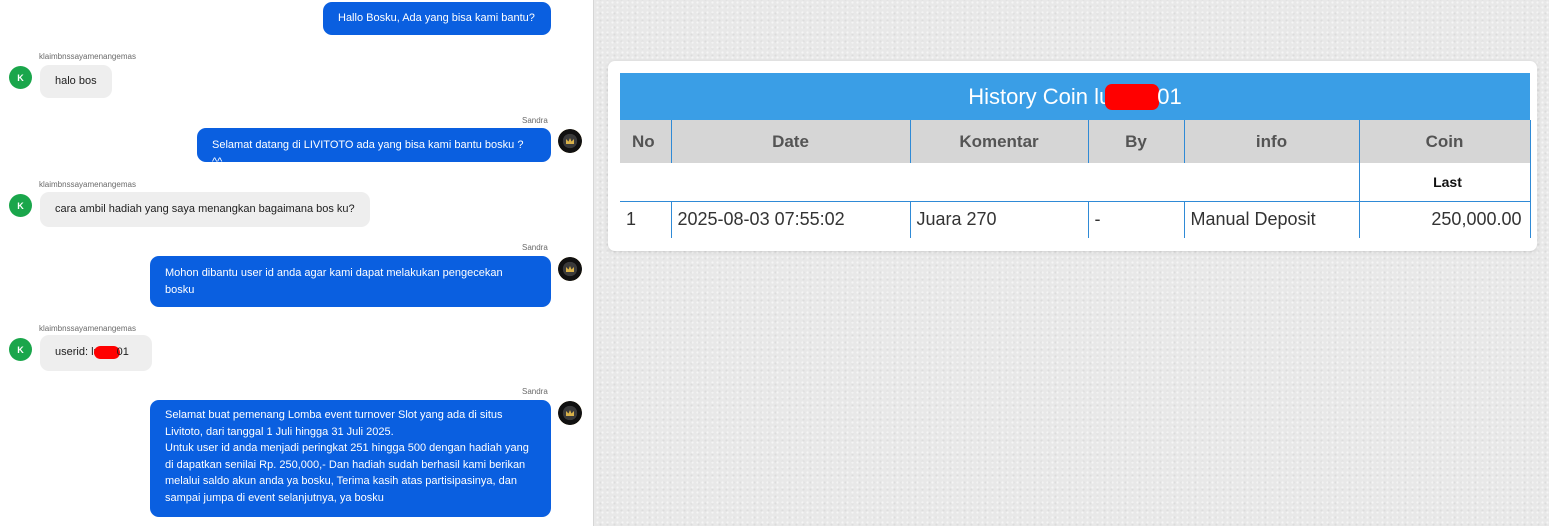 The height and width of the screenshot is (526, 1549). I want to click on last-label: Last, so click(1444, 182).